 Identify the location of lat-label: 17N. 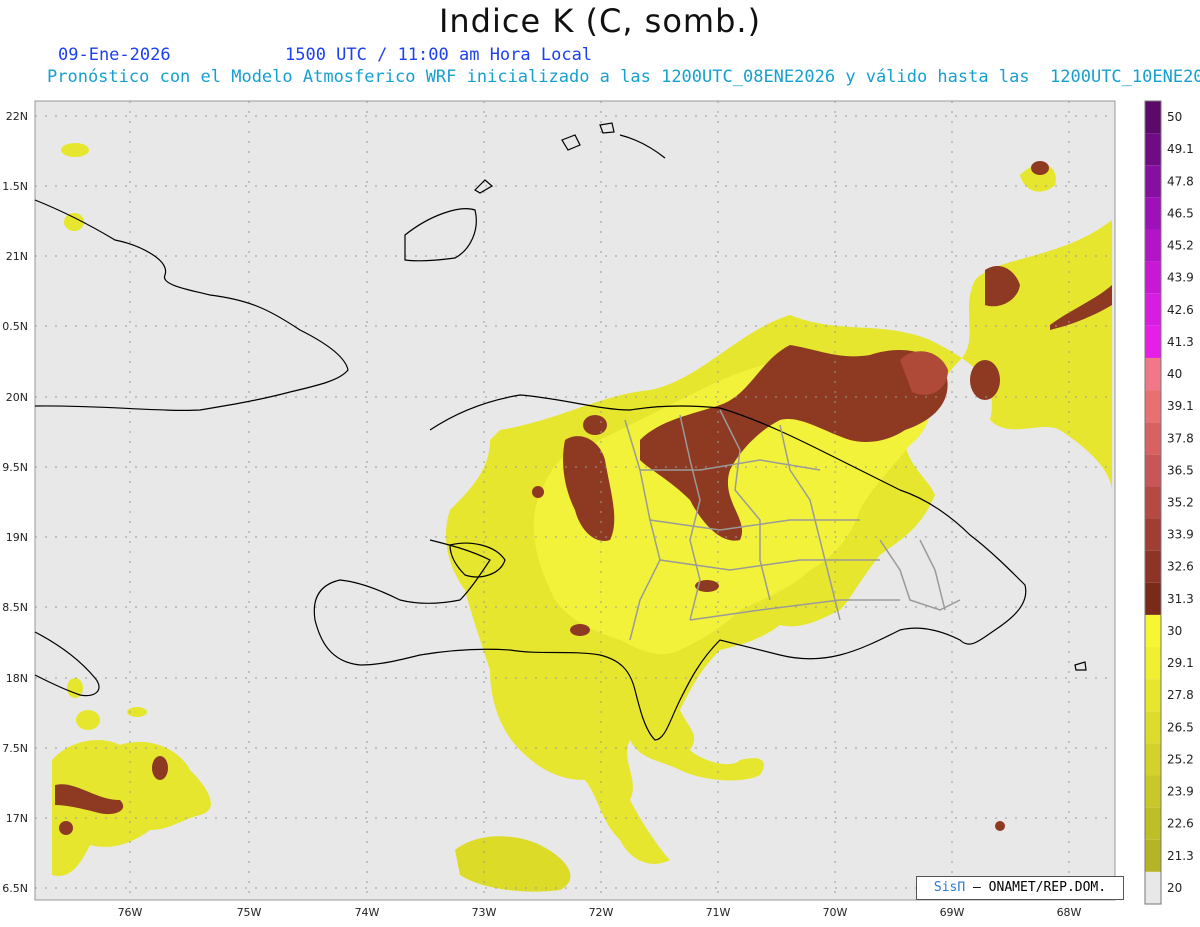
(17, 818).